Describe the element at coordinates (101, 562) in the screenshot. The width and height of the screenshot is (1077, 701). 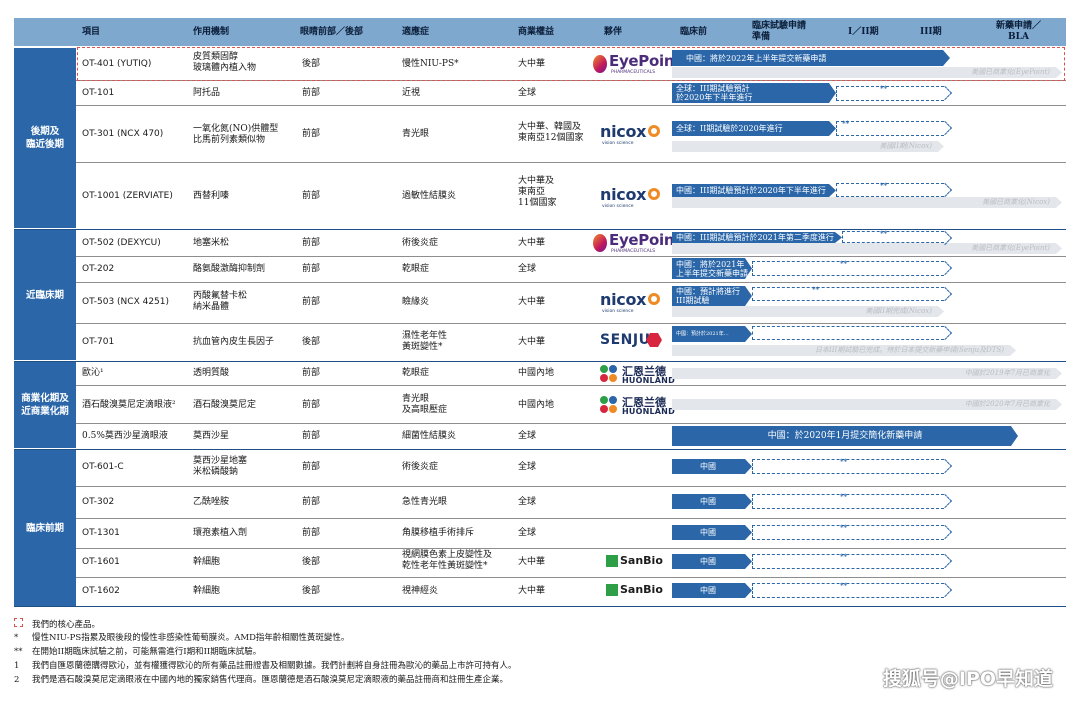
I see `row-code: OT-1601` at that location.